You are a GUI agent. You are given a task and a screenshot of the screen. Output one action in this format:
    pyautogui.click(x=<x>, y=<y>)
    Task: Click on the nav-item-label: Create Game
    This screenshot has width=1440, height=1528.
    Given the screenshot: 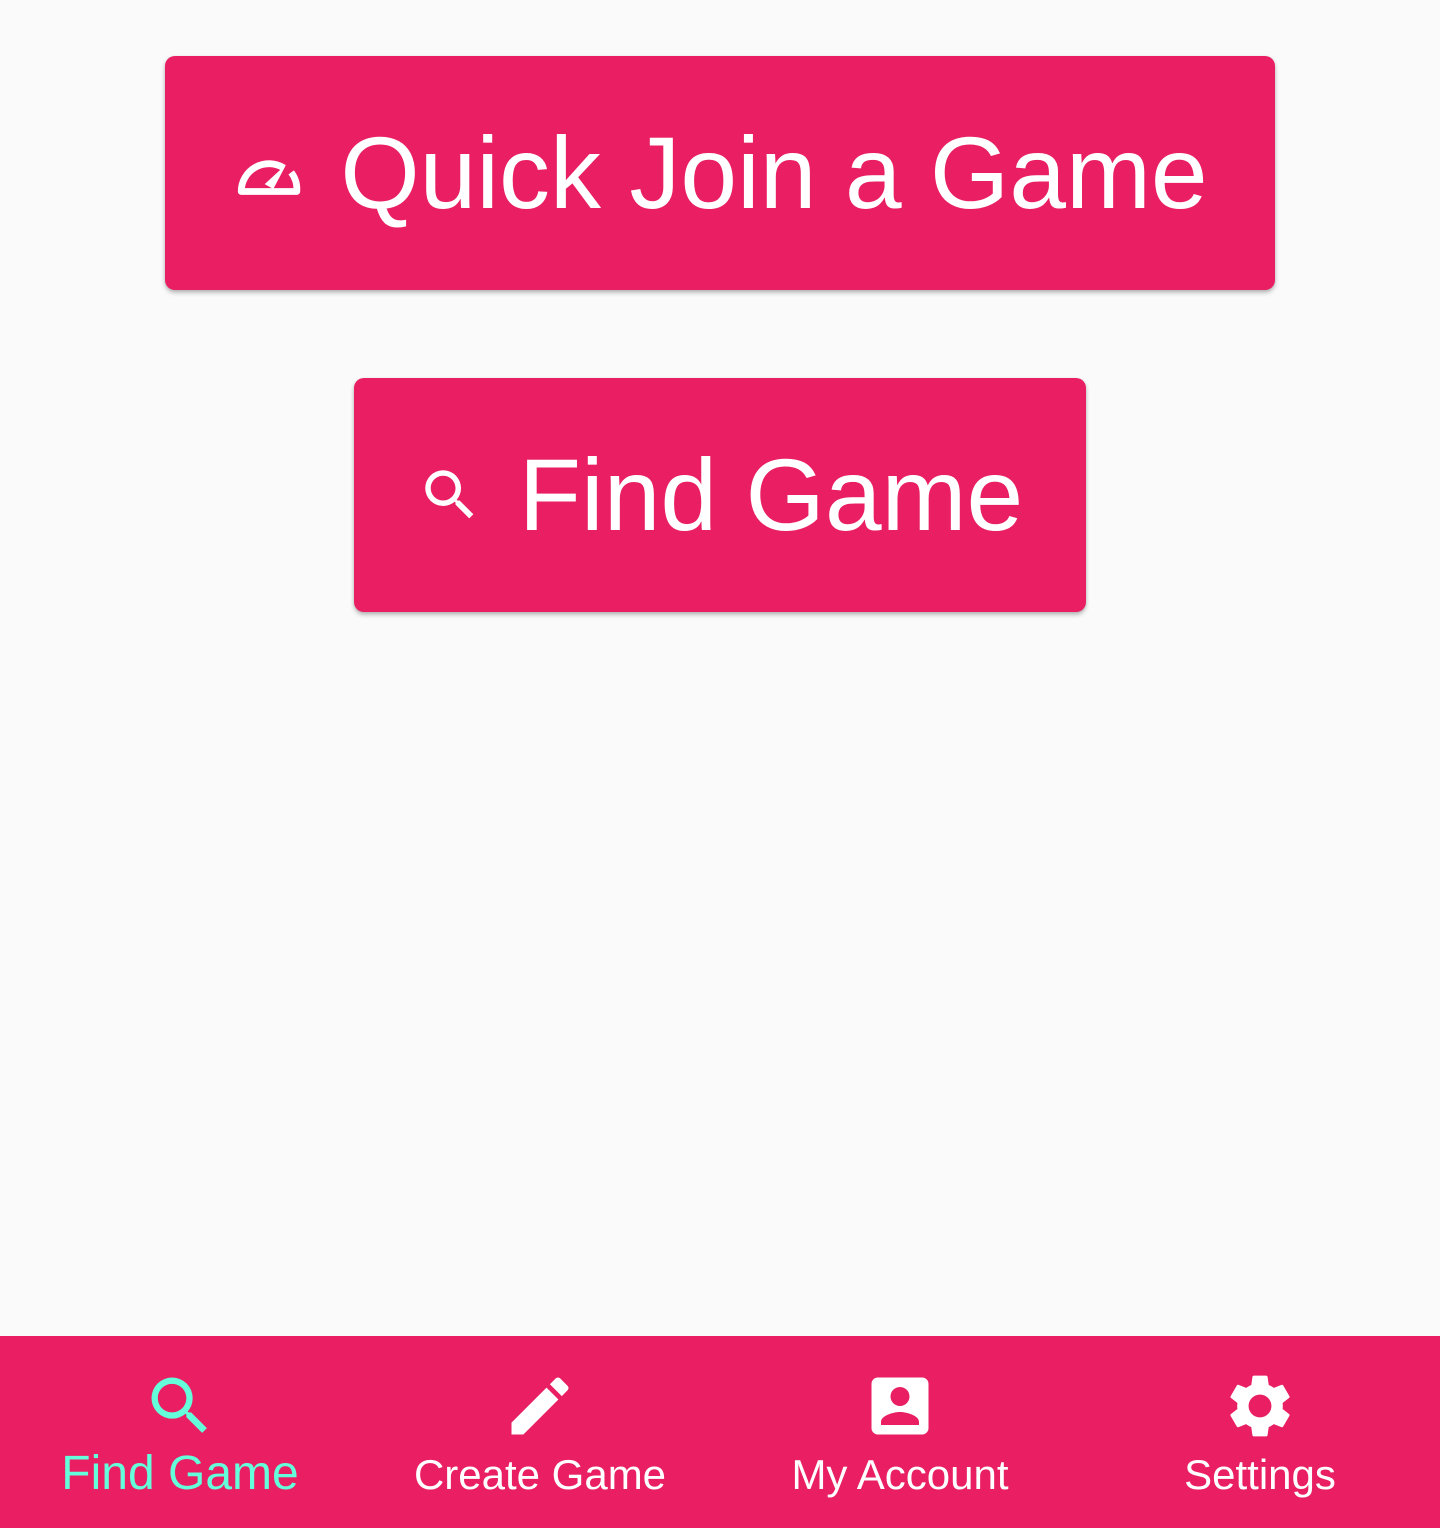 What is the action you would take?
    pyautogui.click(x=540, y=1474)
    